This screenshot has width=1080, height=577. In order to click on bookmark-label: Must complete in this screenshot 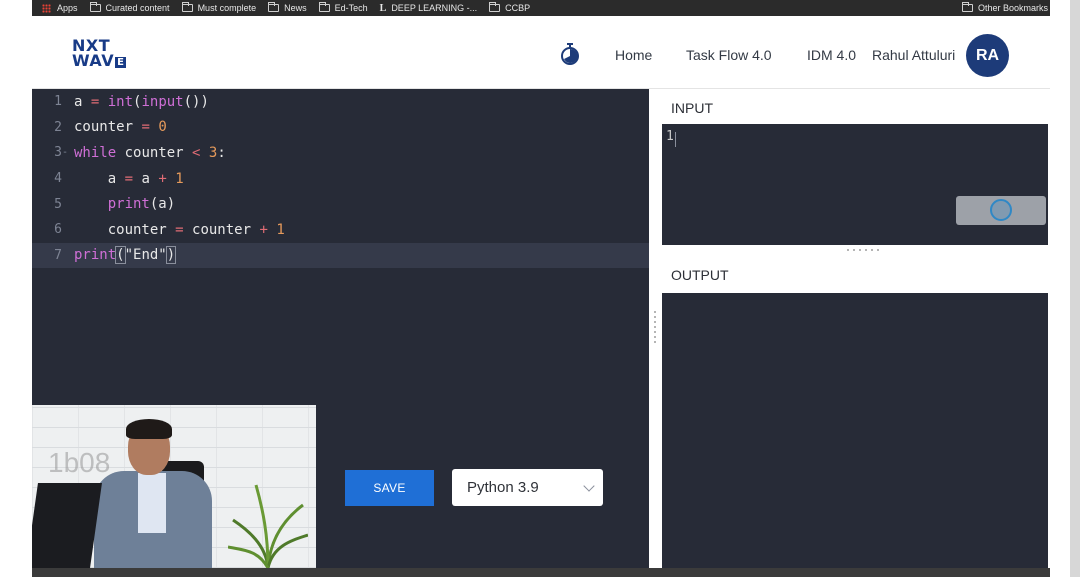, I will do `click(227, 8)`.